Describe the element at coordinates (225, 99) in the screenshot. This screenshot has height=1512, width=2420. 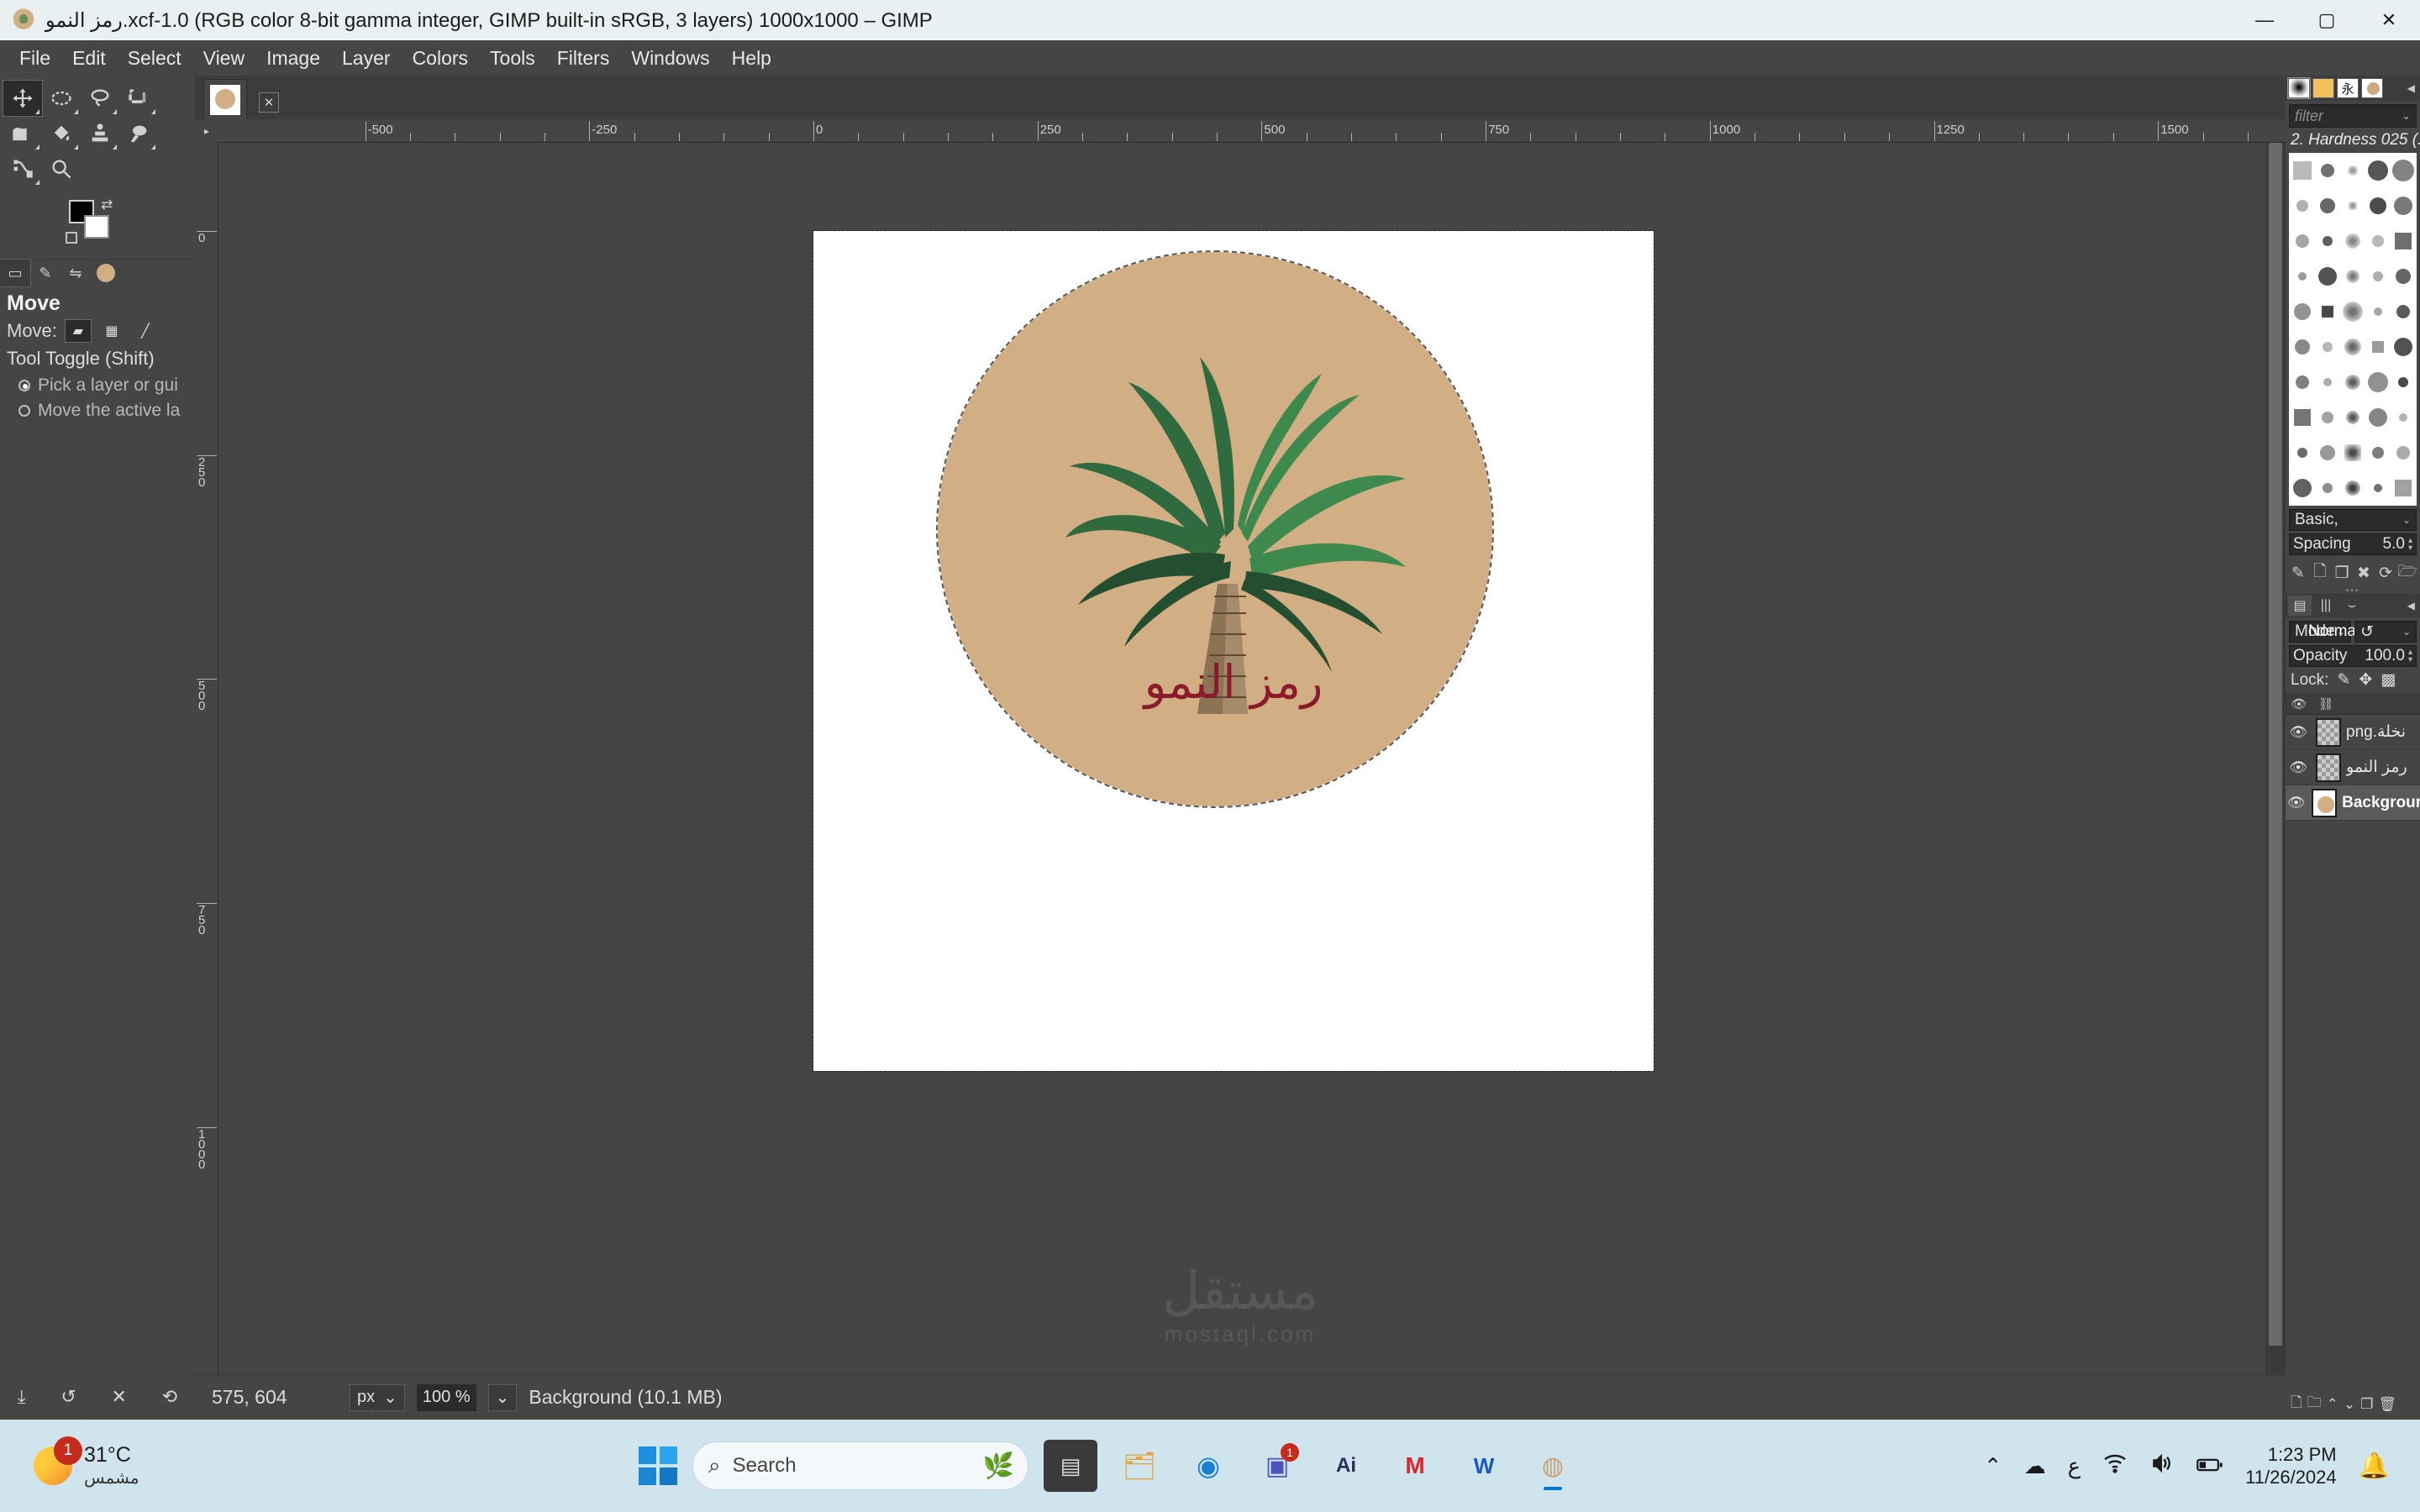
I see `image-tab-thumbnail` at that location.